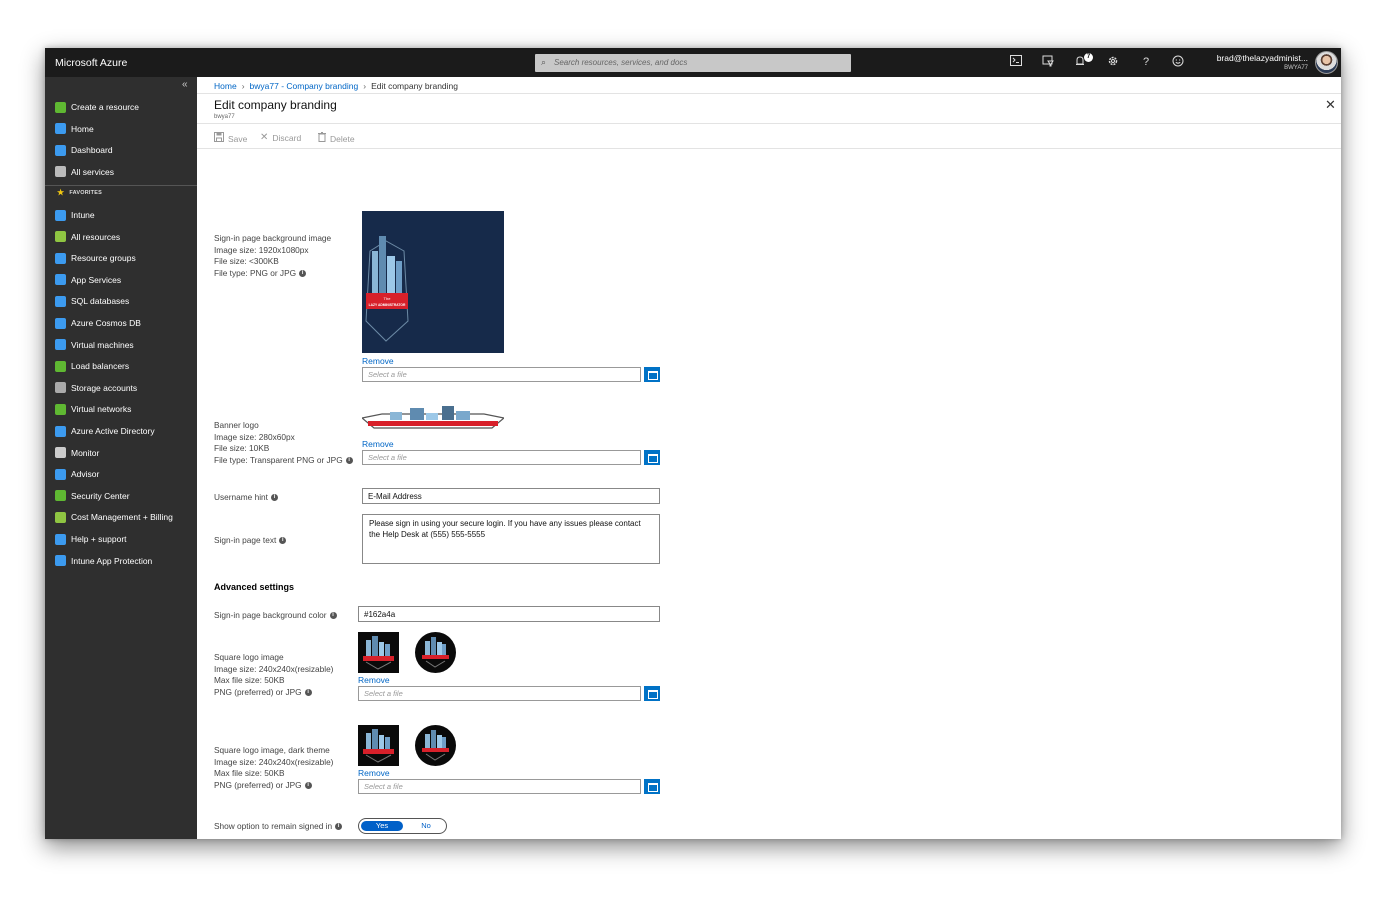 The height and width of the screenshot is (909, 1398). I want to click on square-logo-filetype: PNG (preferred) or JPG, so click(258, 691).